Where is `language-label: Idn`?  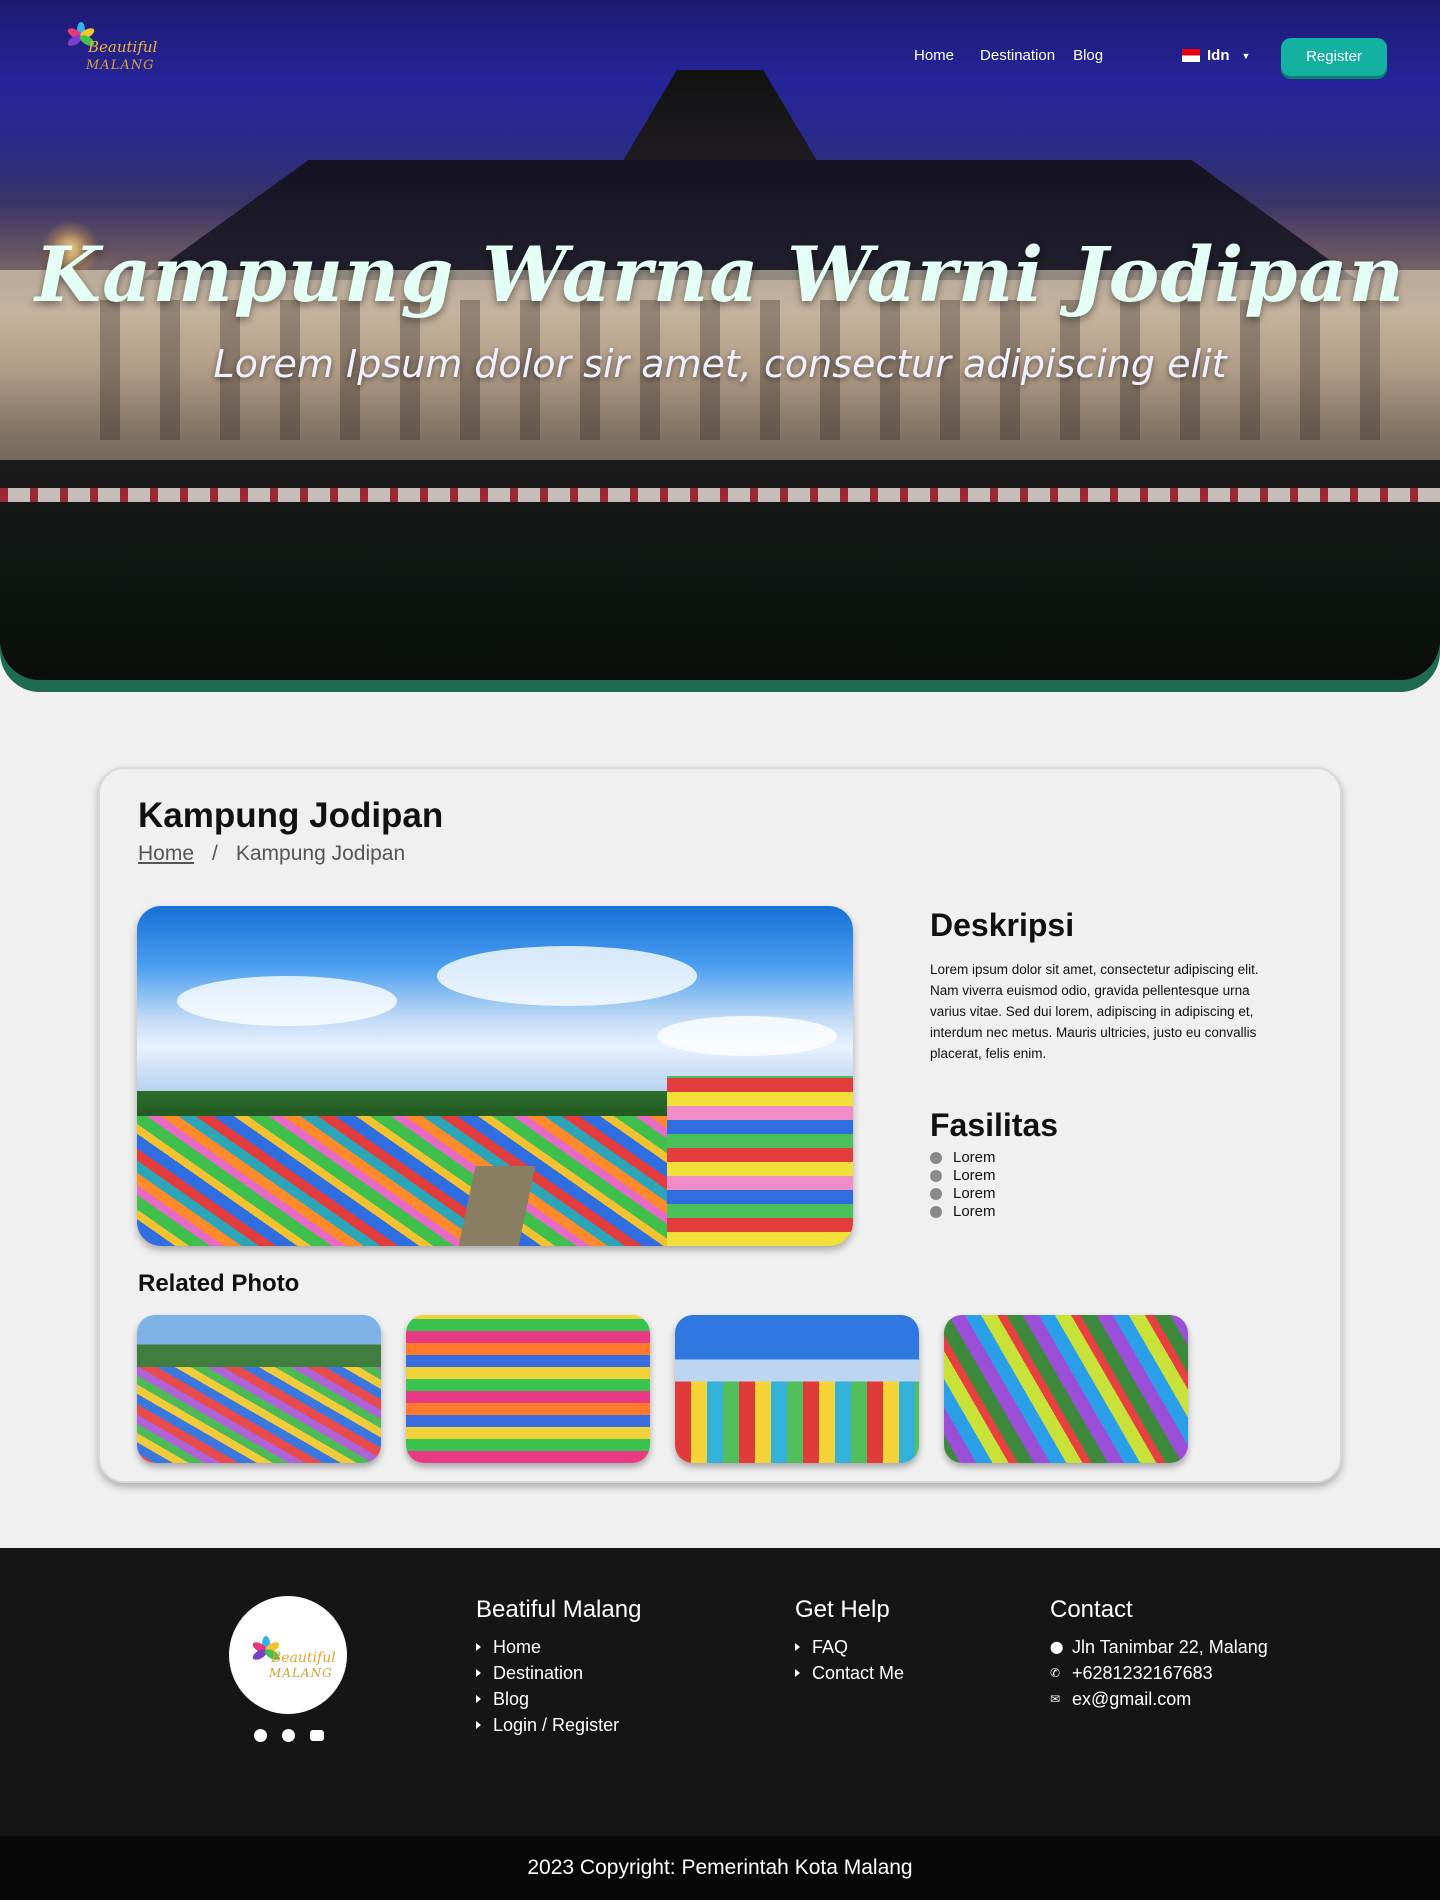
language-label: Idn is located at coordinates (1218, 55).